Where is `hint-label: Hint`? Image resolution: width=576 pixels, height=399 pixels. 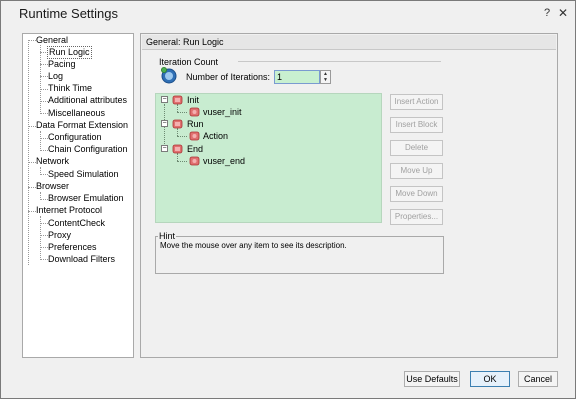 hint-label: Hint is located at coordinates (167, 236).